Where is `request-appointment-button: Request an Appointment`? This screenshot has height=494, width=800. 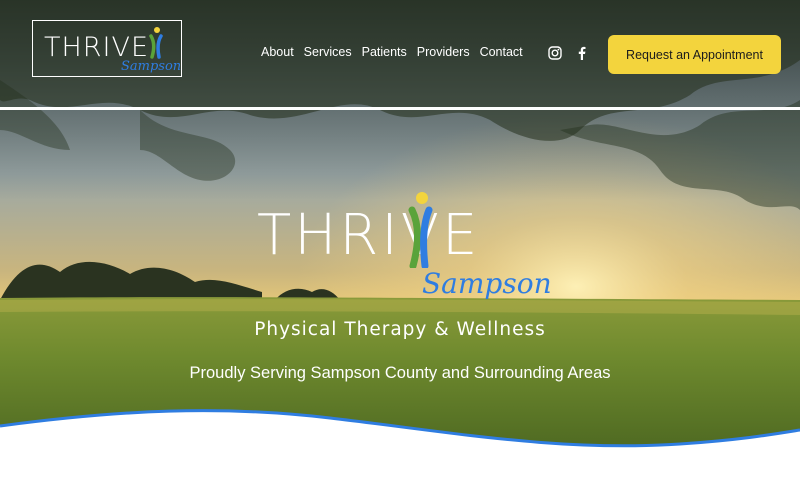 request-appointment-button: Request an Appointment is located at coordinates (694, 54).